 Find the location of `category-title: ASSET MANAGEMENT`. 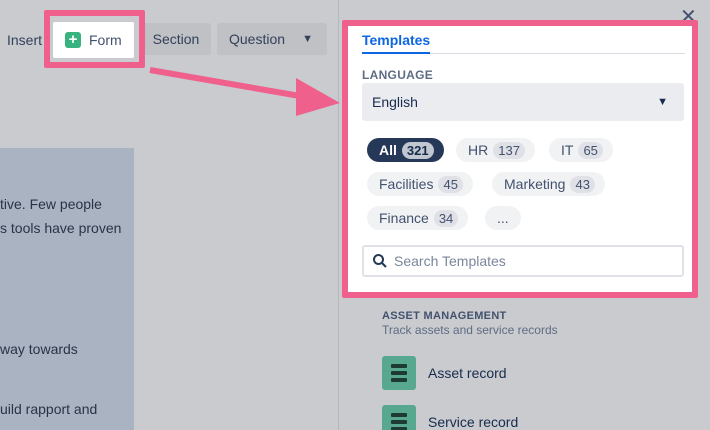

category-title: ASSET MANAGEMENT is located at coordinates (444, 316).